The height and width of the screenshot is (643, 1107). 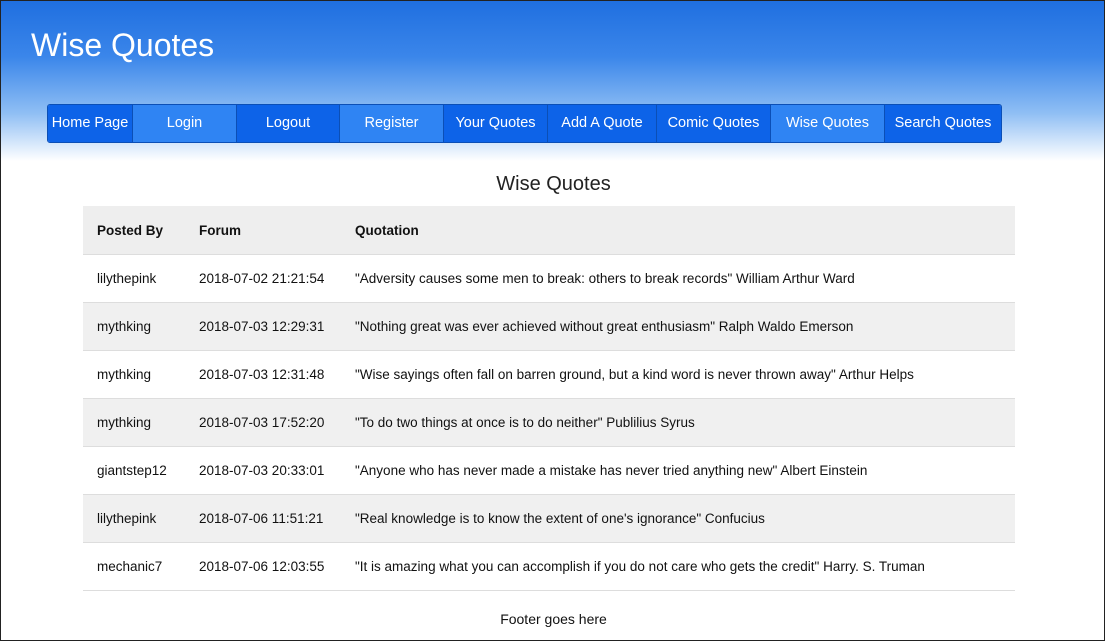 What do you see at coordinates (553, 619) in the screenshot?
I see `page-footer: Footer goes here` at bounding box center [553, 619].